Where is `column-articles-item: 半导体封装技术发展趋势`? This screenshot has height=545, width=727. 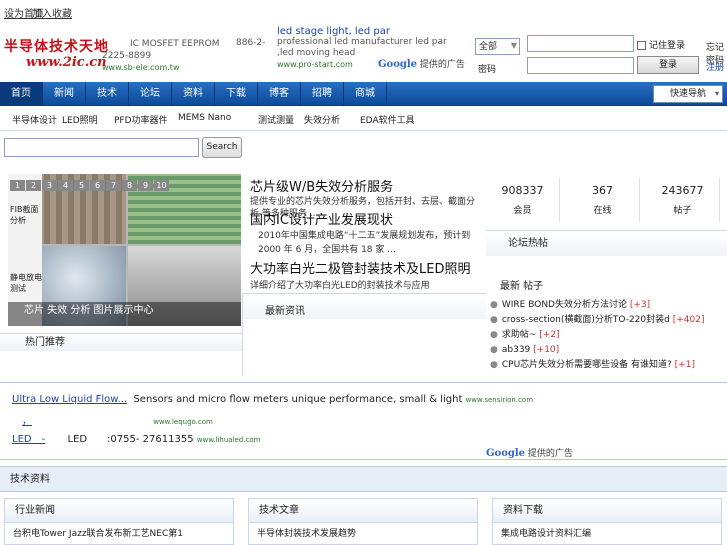
column-articles-item: 半导体封装技术发展趋势 is located at coordinates (363, 531).